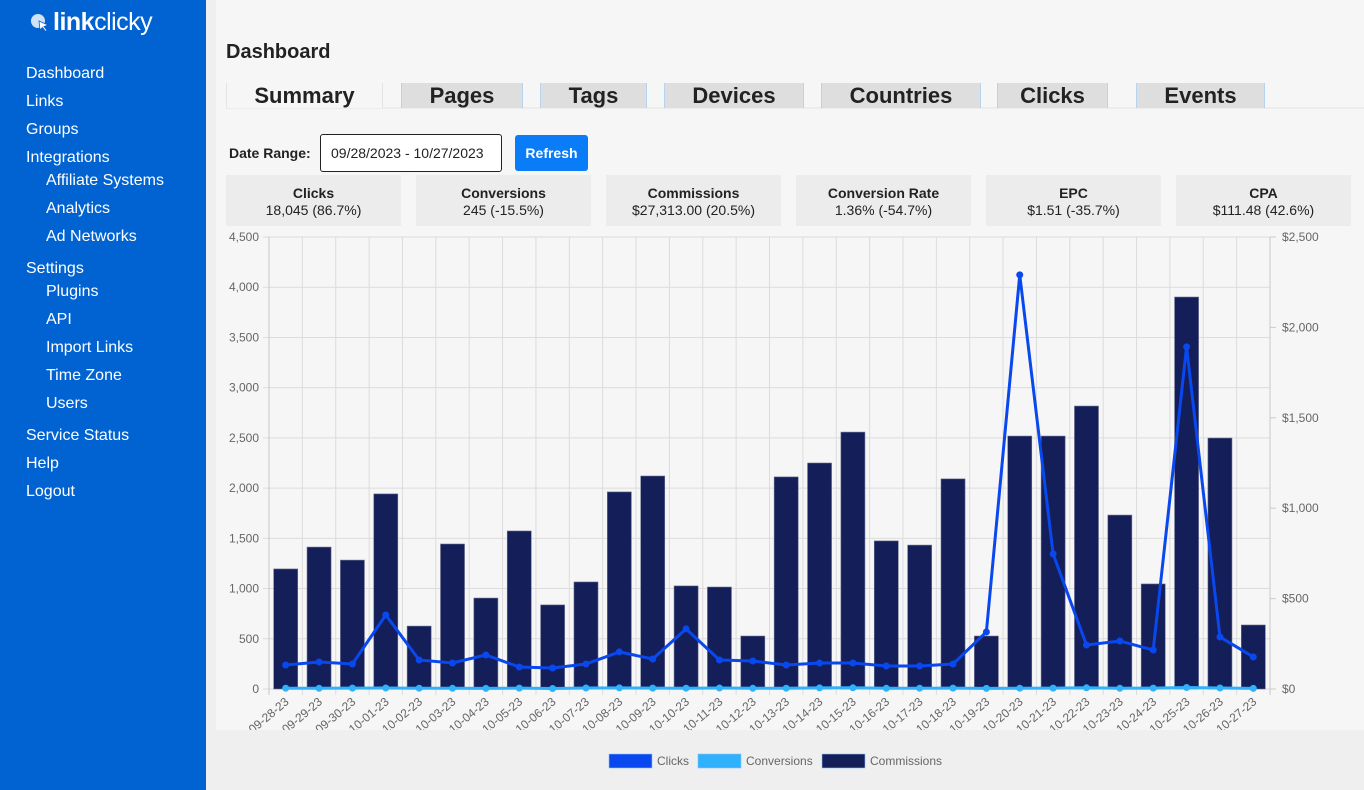 The height and width of the screenshot is (790, 1364). Describe the element at coordinates (95, 324) in the screenshot. I see `sidebar-item-api: API` at that location.